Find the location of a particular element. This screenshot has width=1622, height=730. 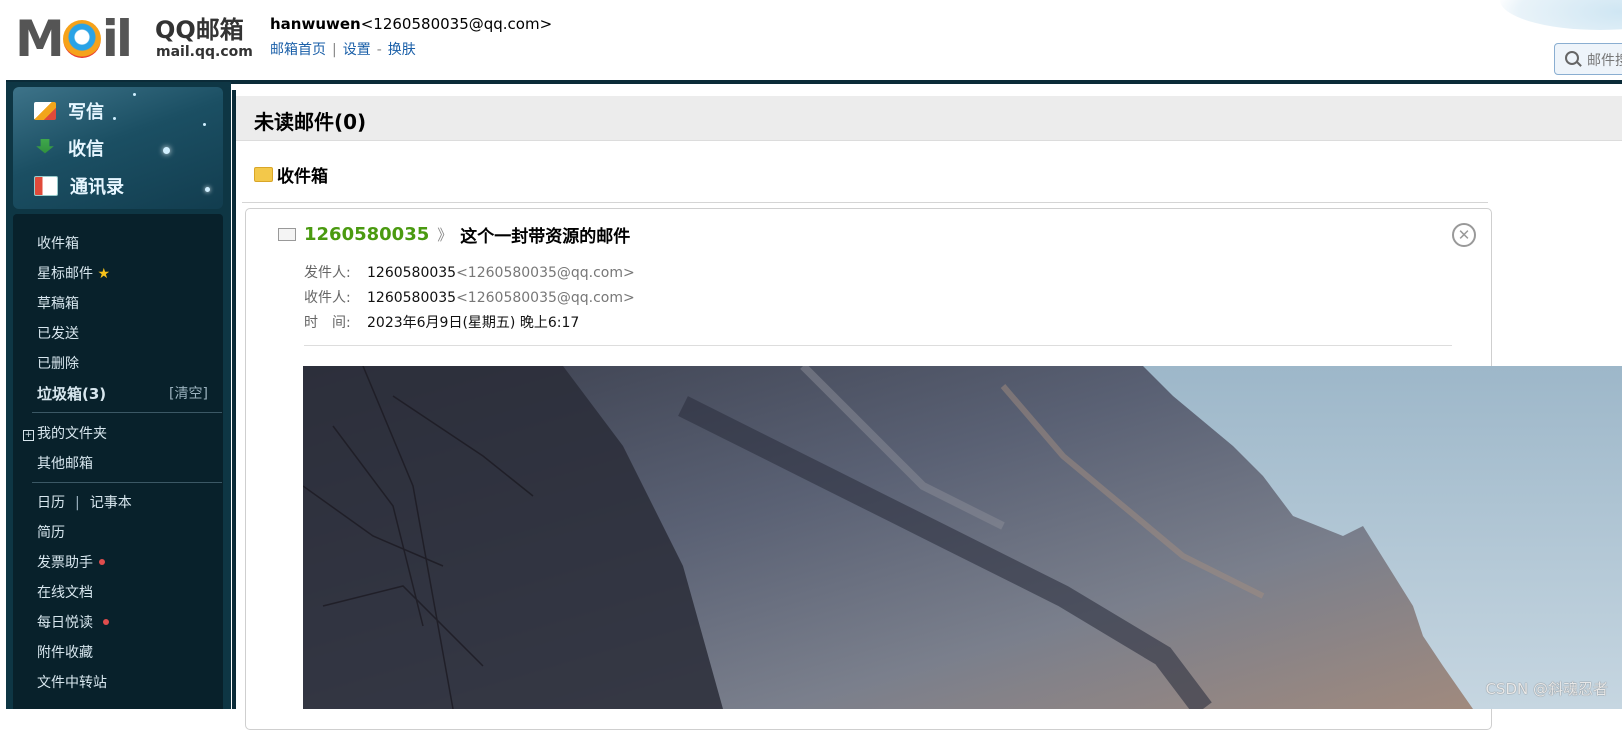

contacts-button: 通讯录 is located at coordinates (79, 186).